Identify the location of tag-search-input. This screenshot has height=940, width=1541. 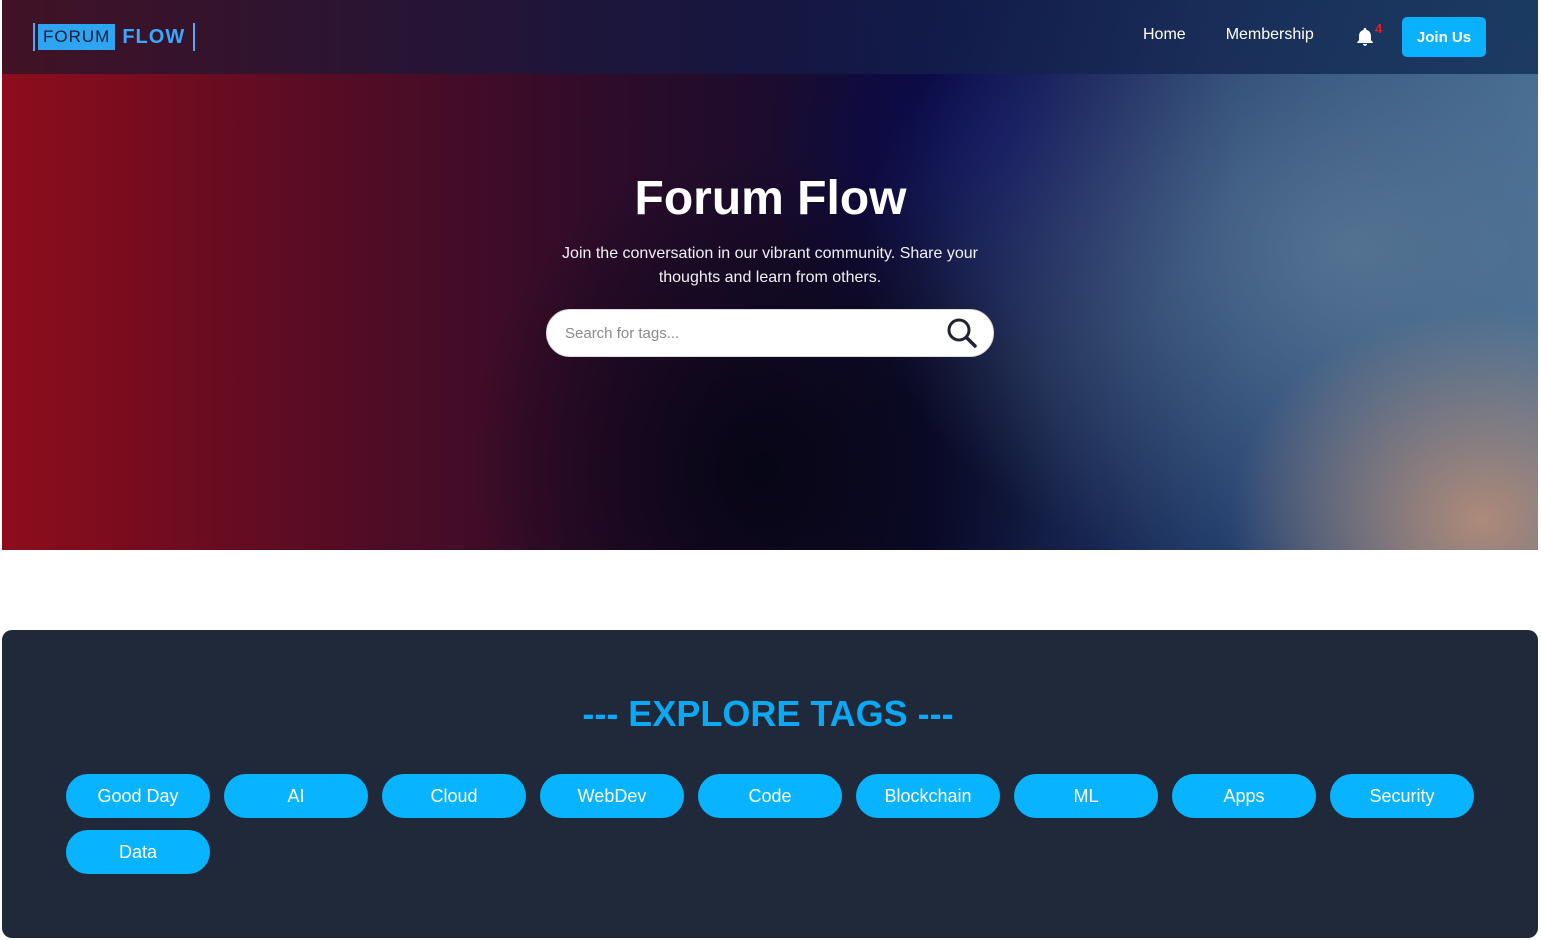
(754, 333).